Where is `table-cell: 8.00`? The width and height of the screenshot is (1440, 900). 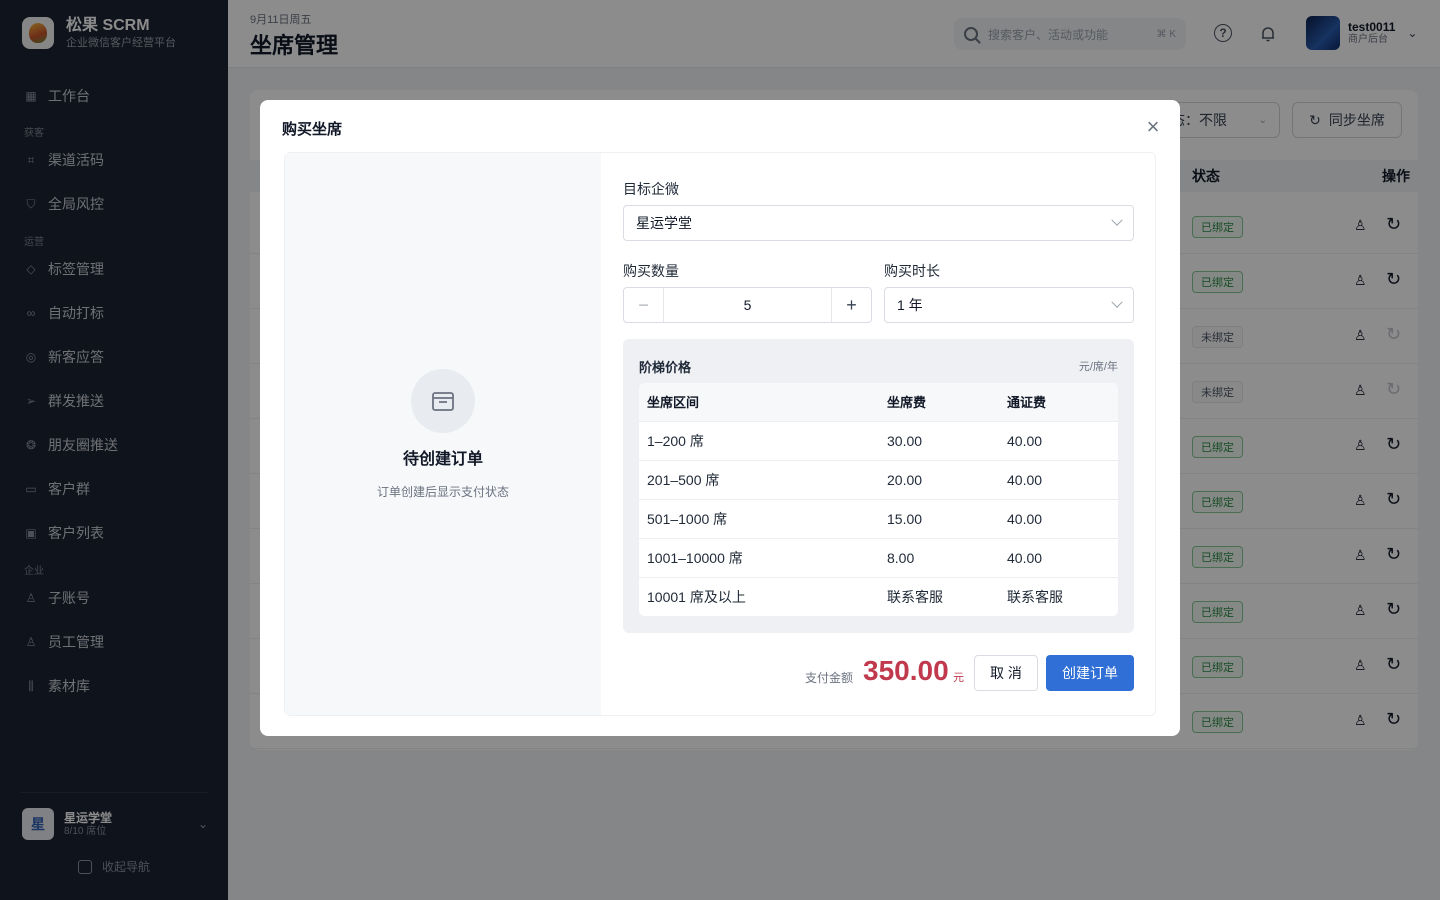
table-cell: 8.00 is located at coordinates (939, 557).